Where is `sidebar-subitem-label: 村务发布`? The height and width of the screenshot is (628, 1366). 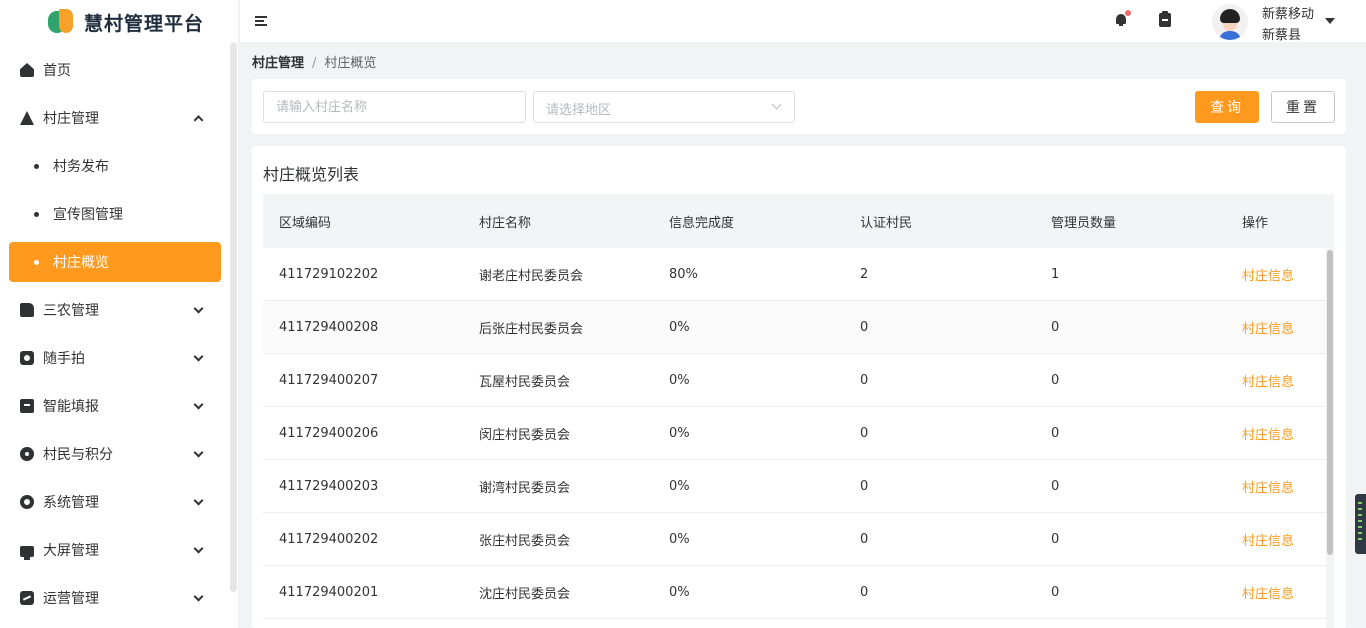
sidebar-subitem-label: 村务发布 is located at coordinates (81, 167).